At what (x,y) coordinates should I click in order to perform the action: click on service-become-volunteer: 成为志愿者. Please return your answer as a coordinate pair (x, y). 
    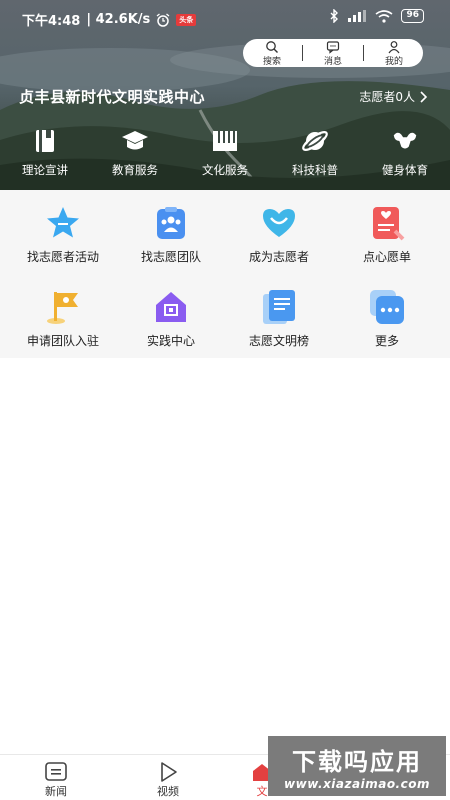
    Looking at the image, I should click on (279, 234).